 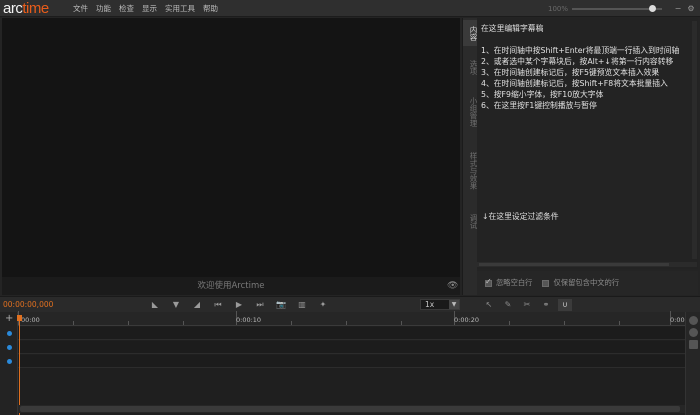 What do you see at coordinates (508, 305) in the screenshot?
I see `pencil-icon: ✎` at bounding box center [508, 305].